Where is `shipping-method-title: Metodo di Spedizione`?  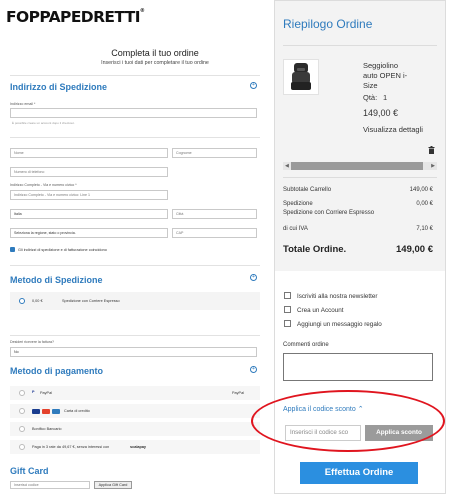
shipping-method-title: Metodo di Spedizione is located at coordinates (56, 280).